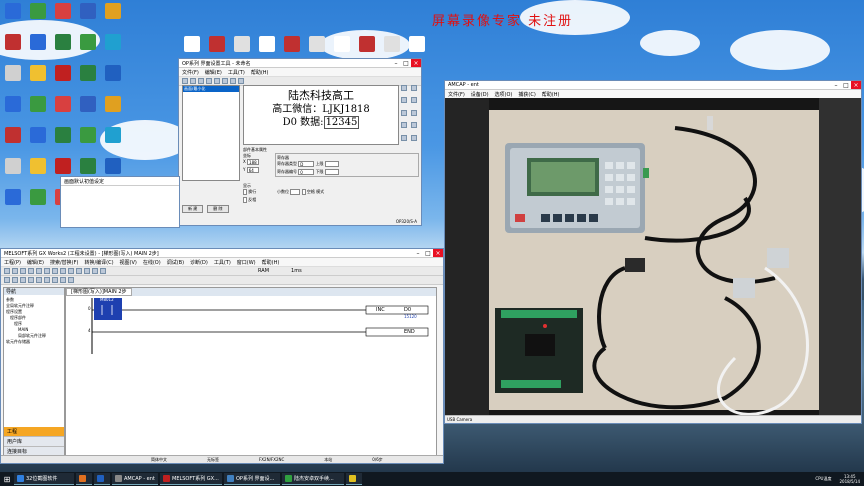 The width and height of the screenshot is (864, 486). I want to click on download-icon, so click(233, 81).